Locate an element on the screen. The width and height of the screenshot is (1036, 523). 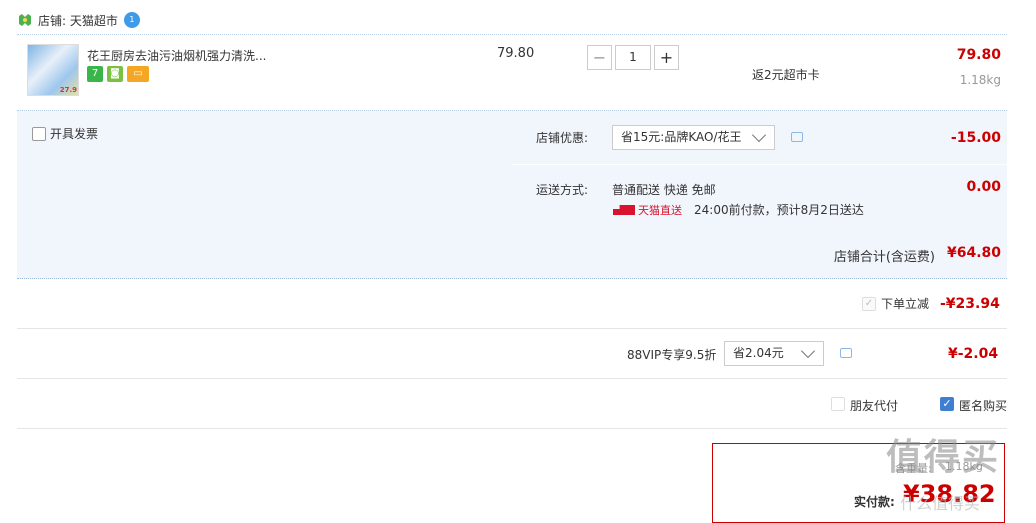
shop-icon is located at coordinates (25, 20).